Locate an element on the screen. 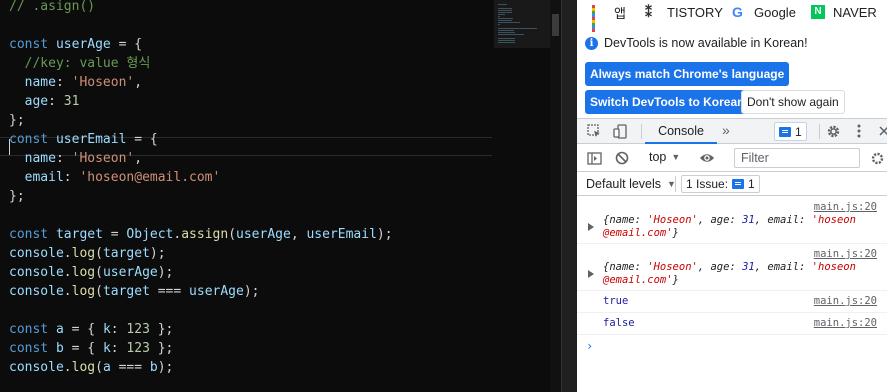 This screenshot has width=887, height=392. close-devtools-icon is located at coordinates (881, 131).